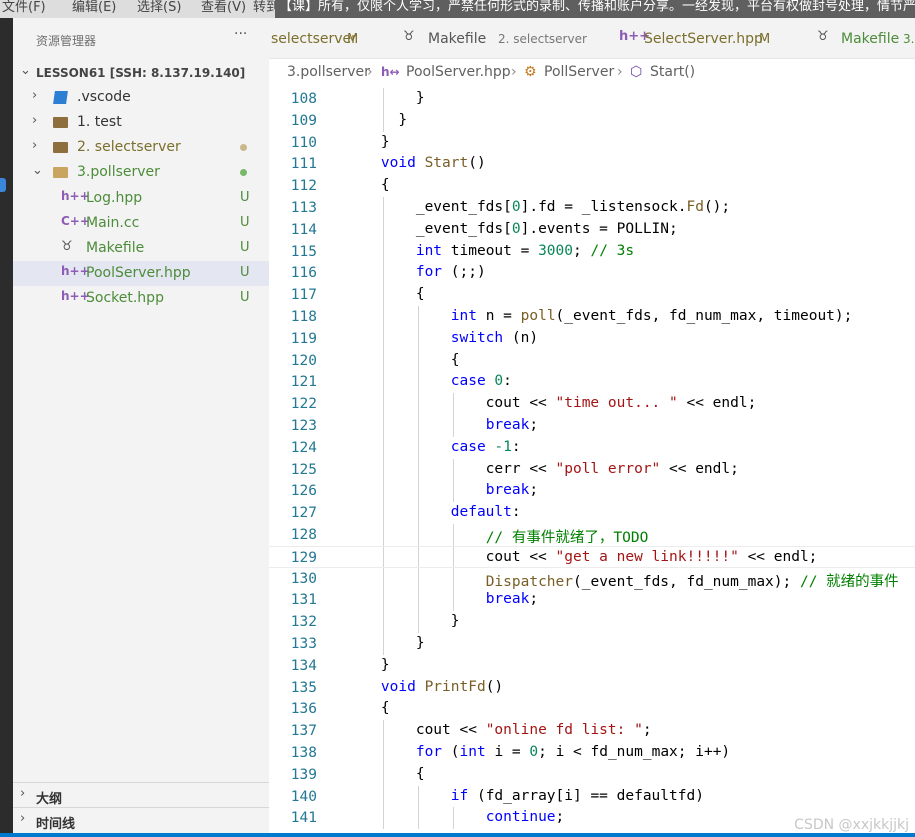 The height and width of the screenshot is (837, 915). What do you see at coordinates (141, 198) in the screenshot?
I see `tree-item-log-hpp: h++ Log.hpp U` at bounding box center [141, 198].